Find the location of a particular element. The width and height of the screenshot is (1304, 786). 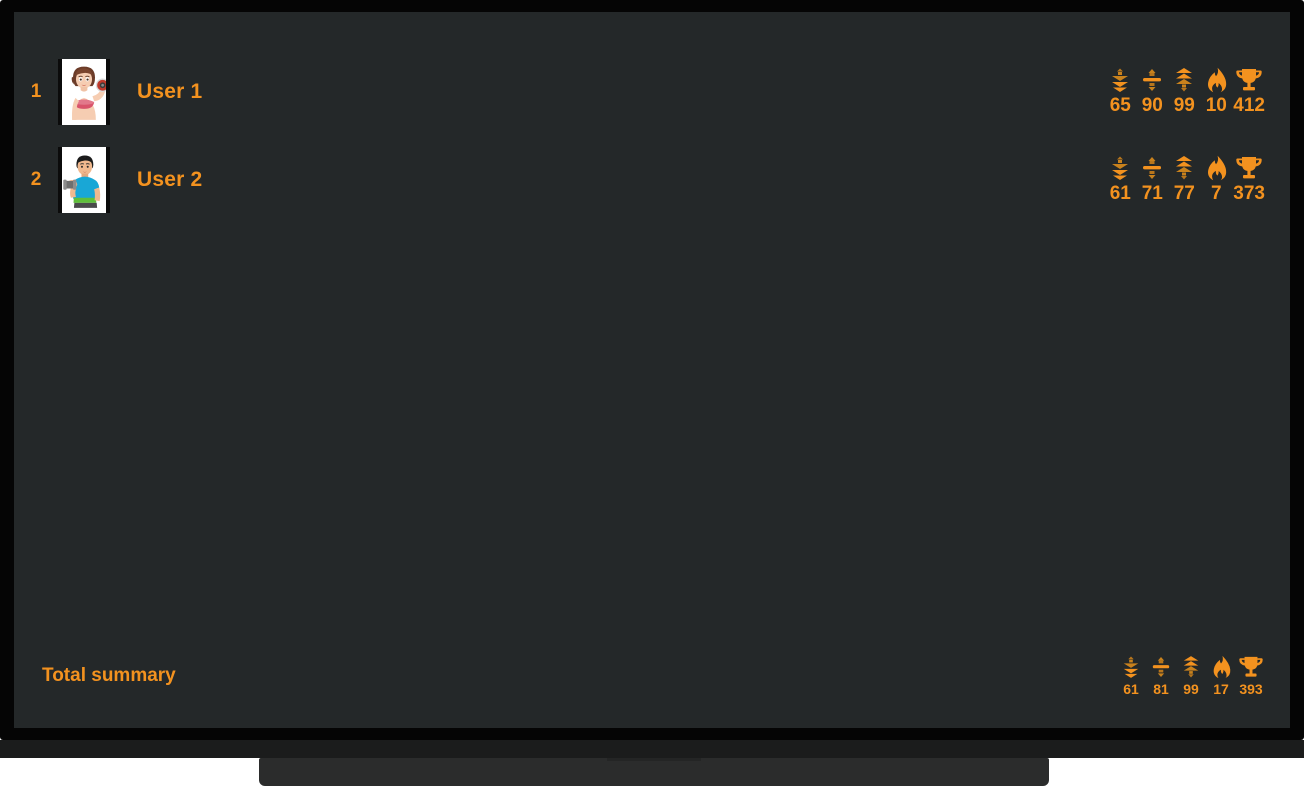

stat-value: 90 is located at coordinates (1152, 105).